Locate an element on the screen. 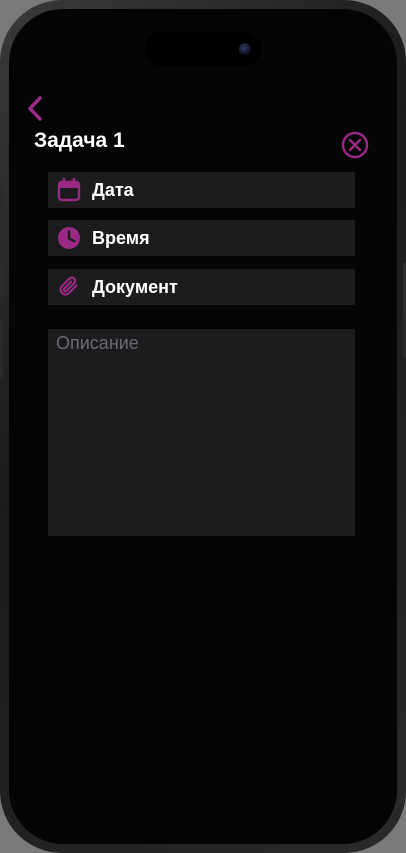 Image resolution: width=406 pixels, height=853 pixels. time-field: Время is located at coordinates (201, 238).